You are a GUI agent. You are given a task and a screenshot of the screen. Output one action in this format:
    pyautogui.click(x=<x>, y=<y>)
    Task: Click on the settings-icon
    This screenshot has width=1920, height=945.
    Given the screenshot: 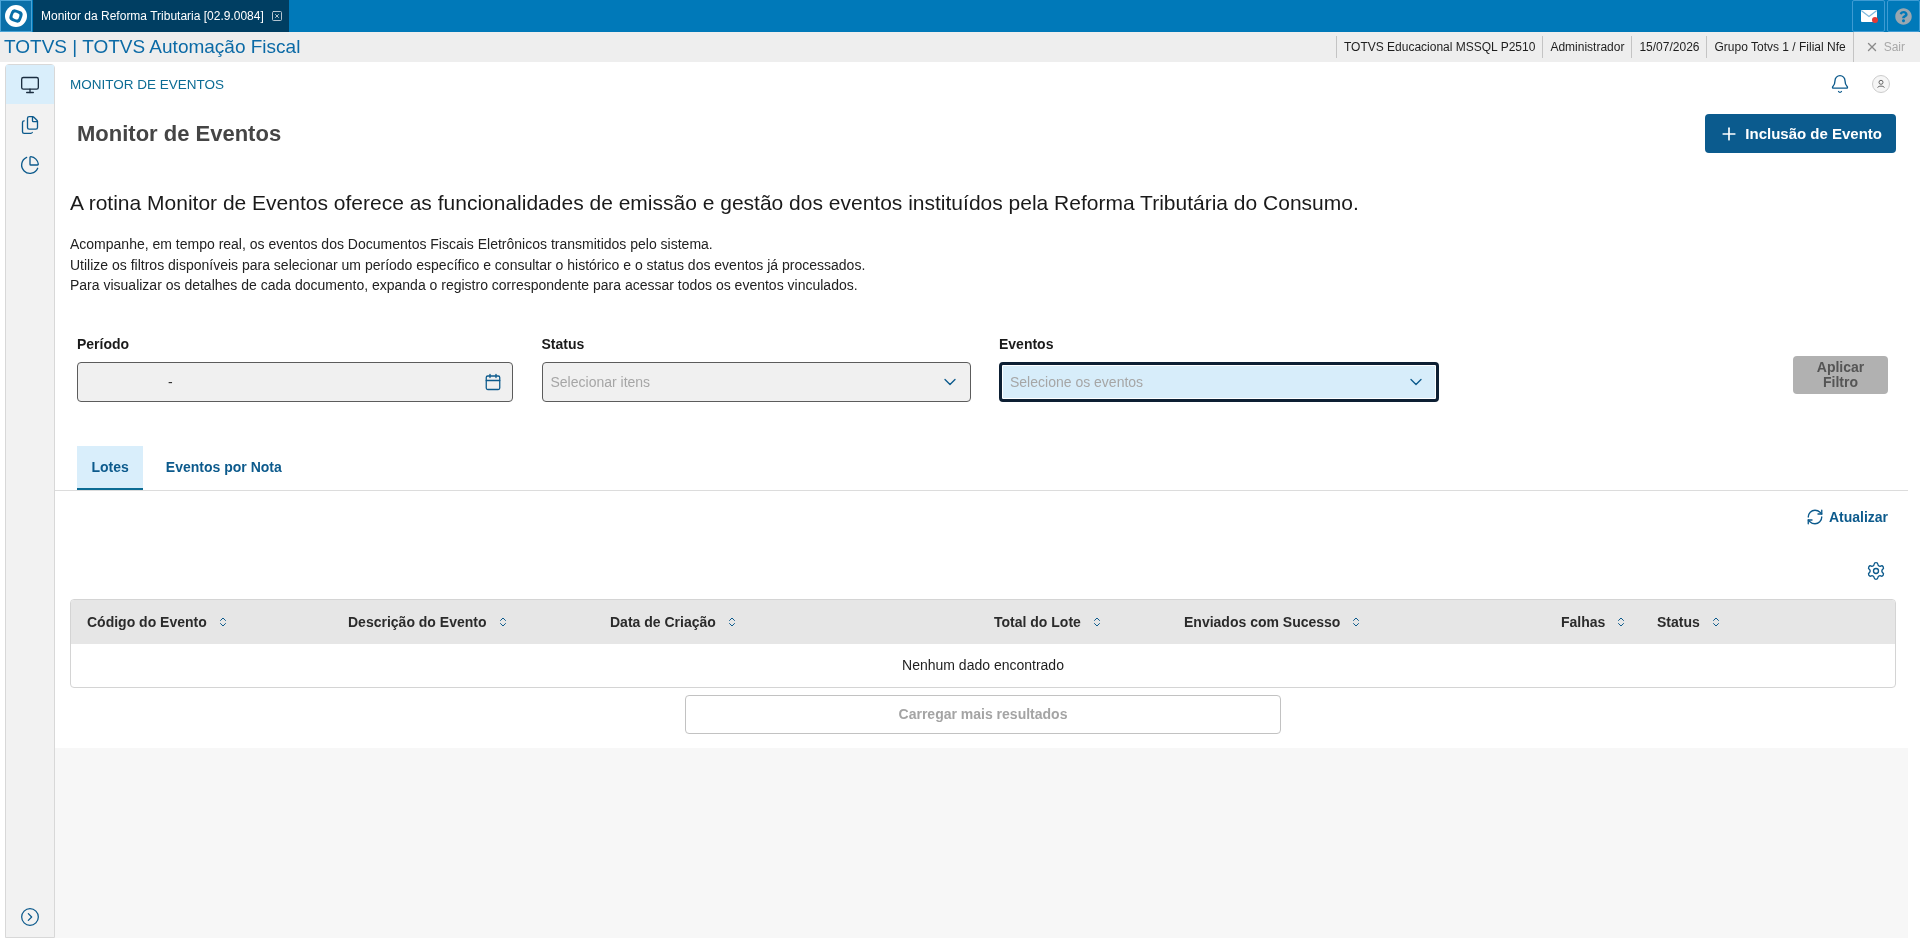 What is the action you would take?
    pyautogui.click(x=1876, y=570)
    